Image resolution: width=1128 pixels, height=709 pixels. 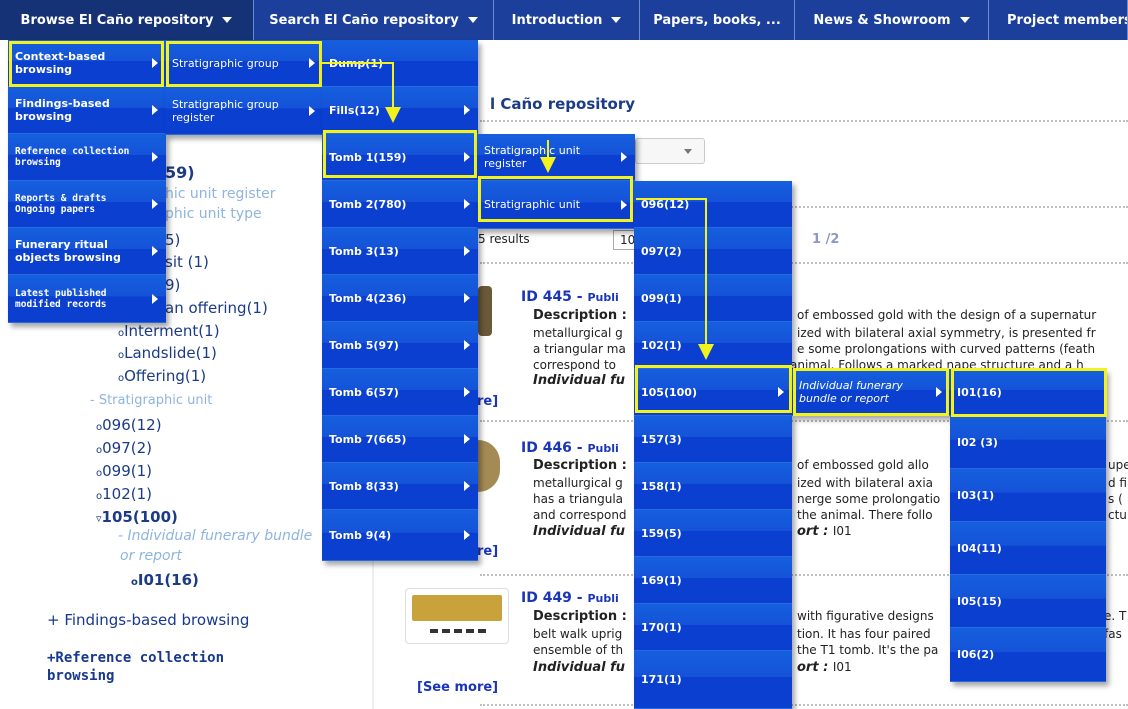 What do you see at coordinates (578, 483) in the screenshot?
I see `result-text: metallurgical g` at bounding box center [578, 483].